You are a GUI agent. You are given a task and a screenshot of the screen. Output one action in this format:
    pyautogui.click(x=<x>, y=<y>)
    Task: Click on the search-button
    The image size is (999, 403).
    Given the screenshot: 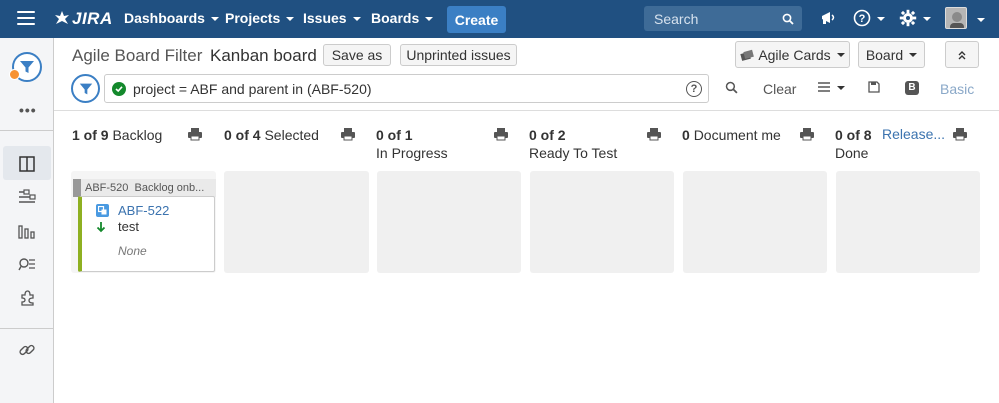 What is the action you would take?
    pyautogui.click(x=731, y=87)
    